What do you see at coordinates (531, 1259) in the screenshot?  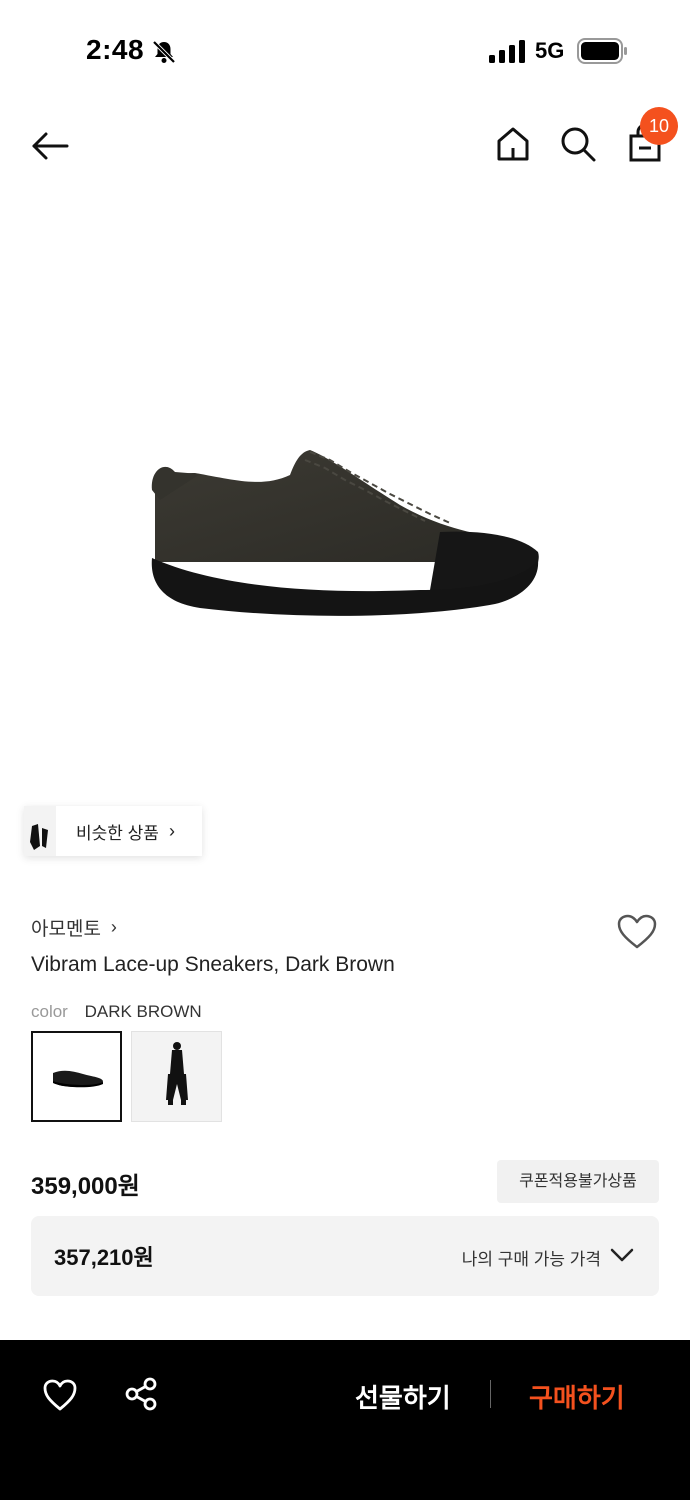 I see `my-price-label: 나의 구매 가능 가격` at bounding box center [531, 1259].